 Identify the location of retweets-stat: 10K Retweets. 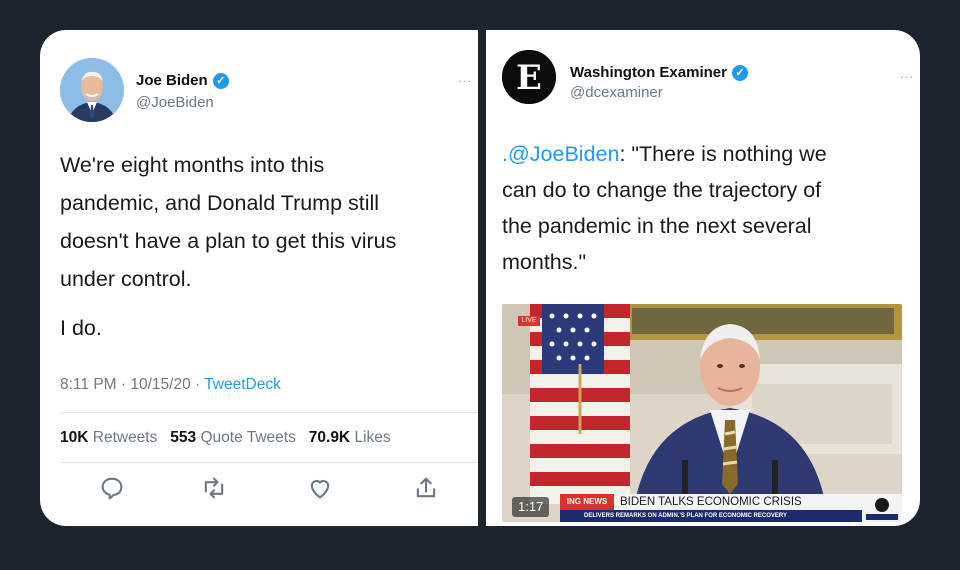
(108, 437).